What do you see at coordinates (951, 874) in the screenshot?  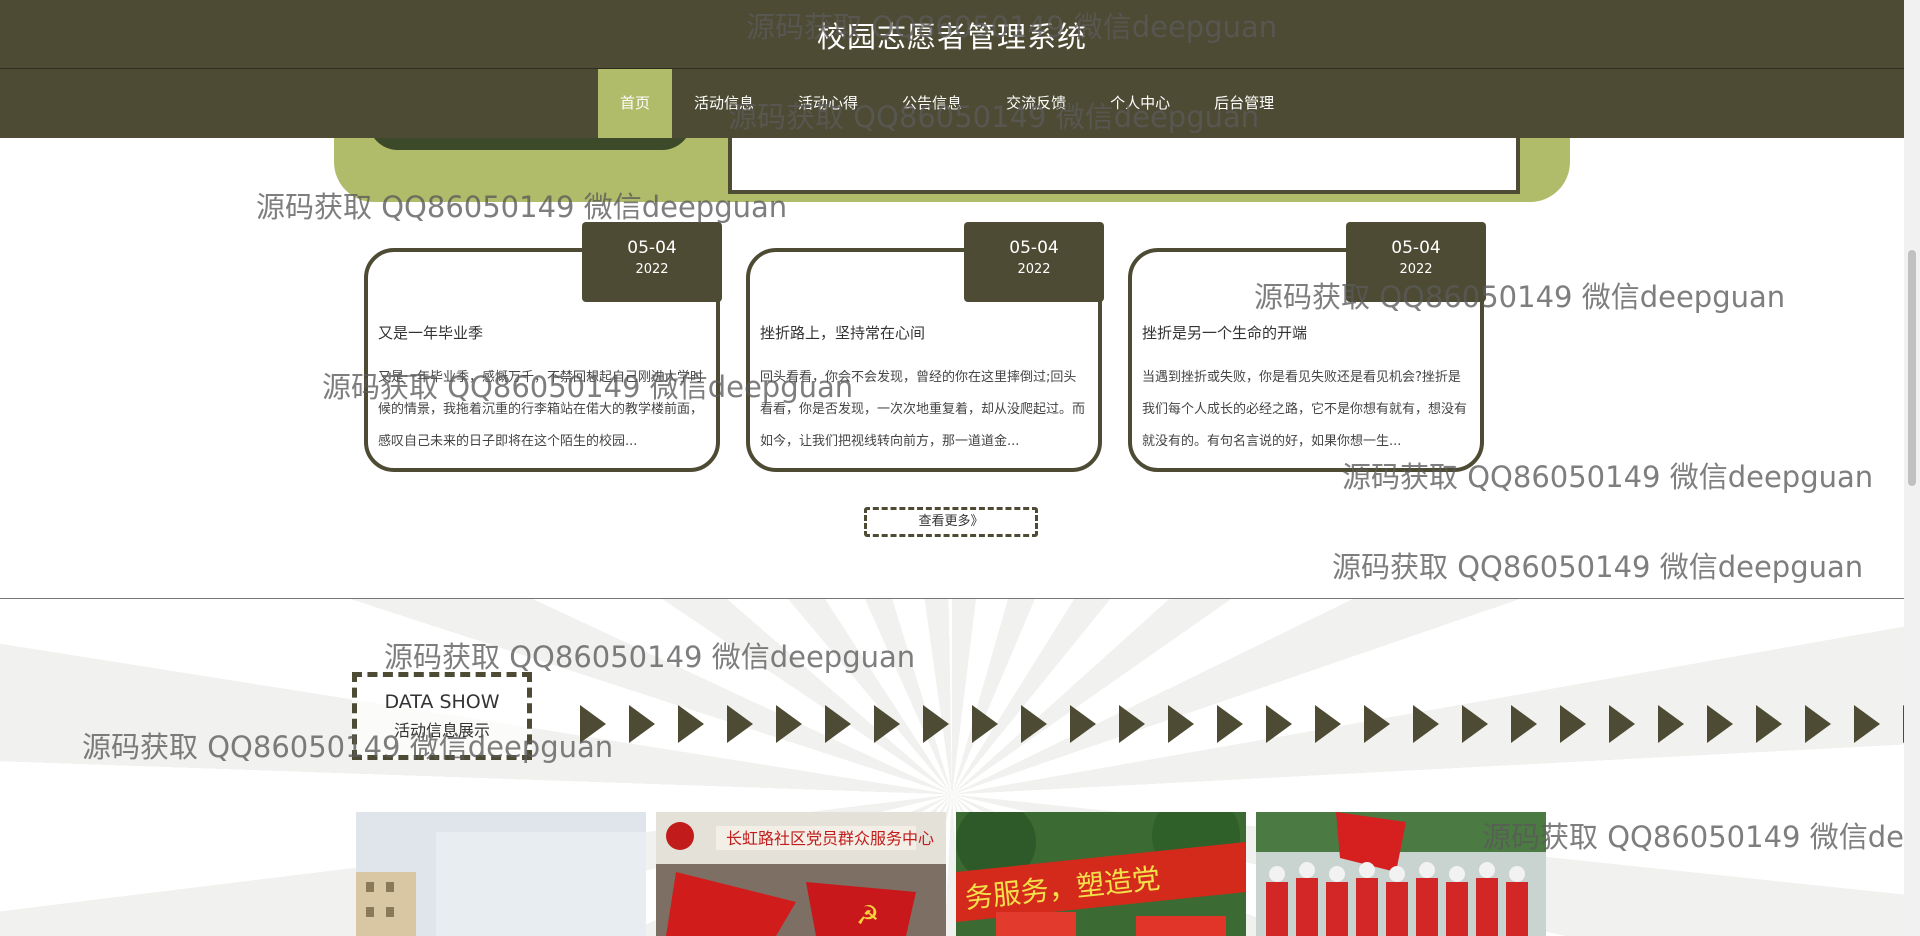 I see `activity-photo-strip: 长虹路社区党员群众服务中心 ☭ 务服务，塑造党` at bounding box center [951, 874].